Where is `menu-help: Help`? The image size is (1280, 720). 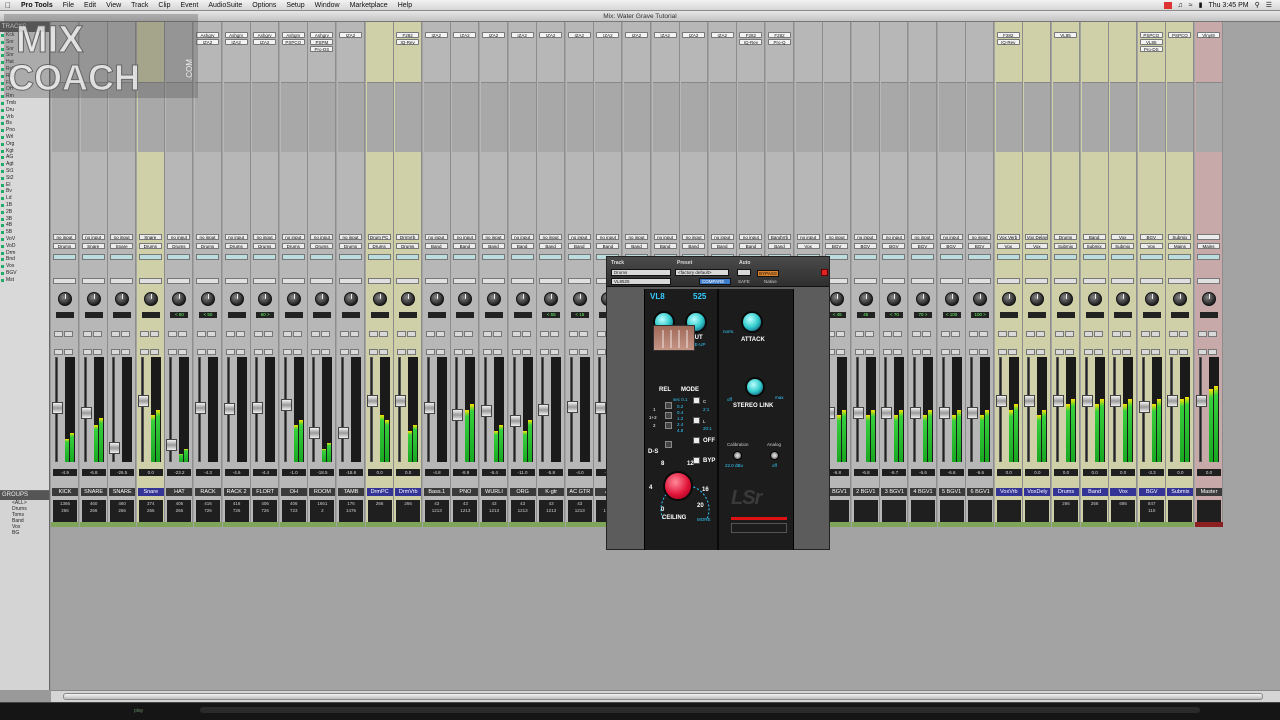
menu-help: Help is located at coordinates (405, 5).